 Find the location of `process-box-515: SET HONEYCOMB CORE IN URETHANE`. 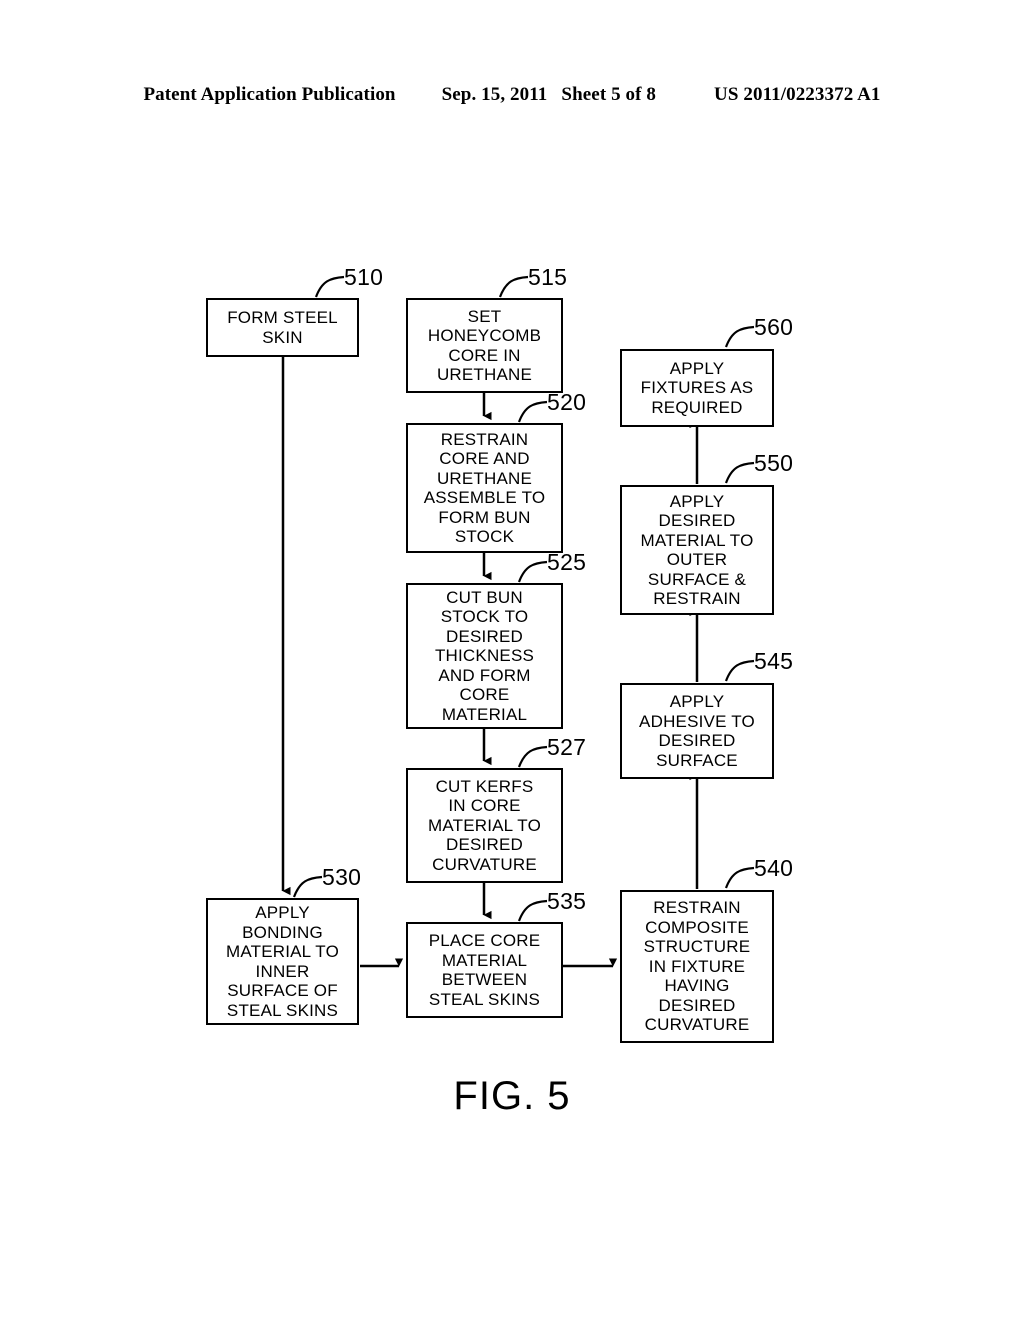

process-box-515: SET HONEYCOMB CORE IN URETHANE is located at coordinates (484, 345).